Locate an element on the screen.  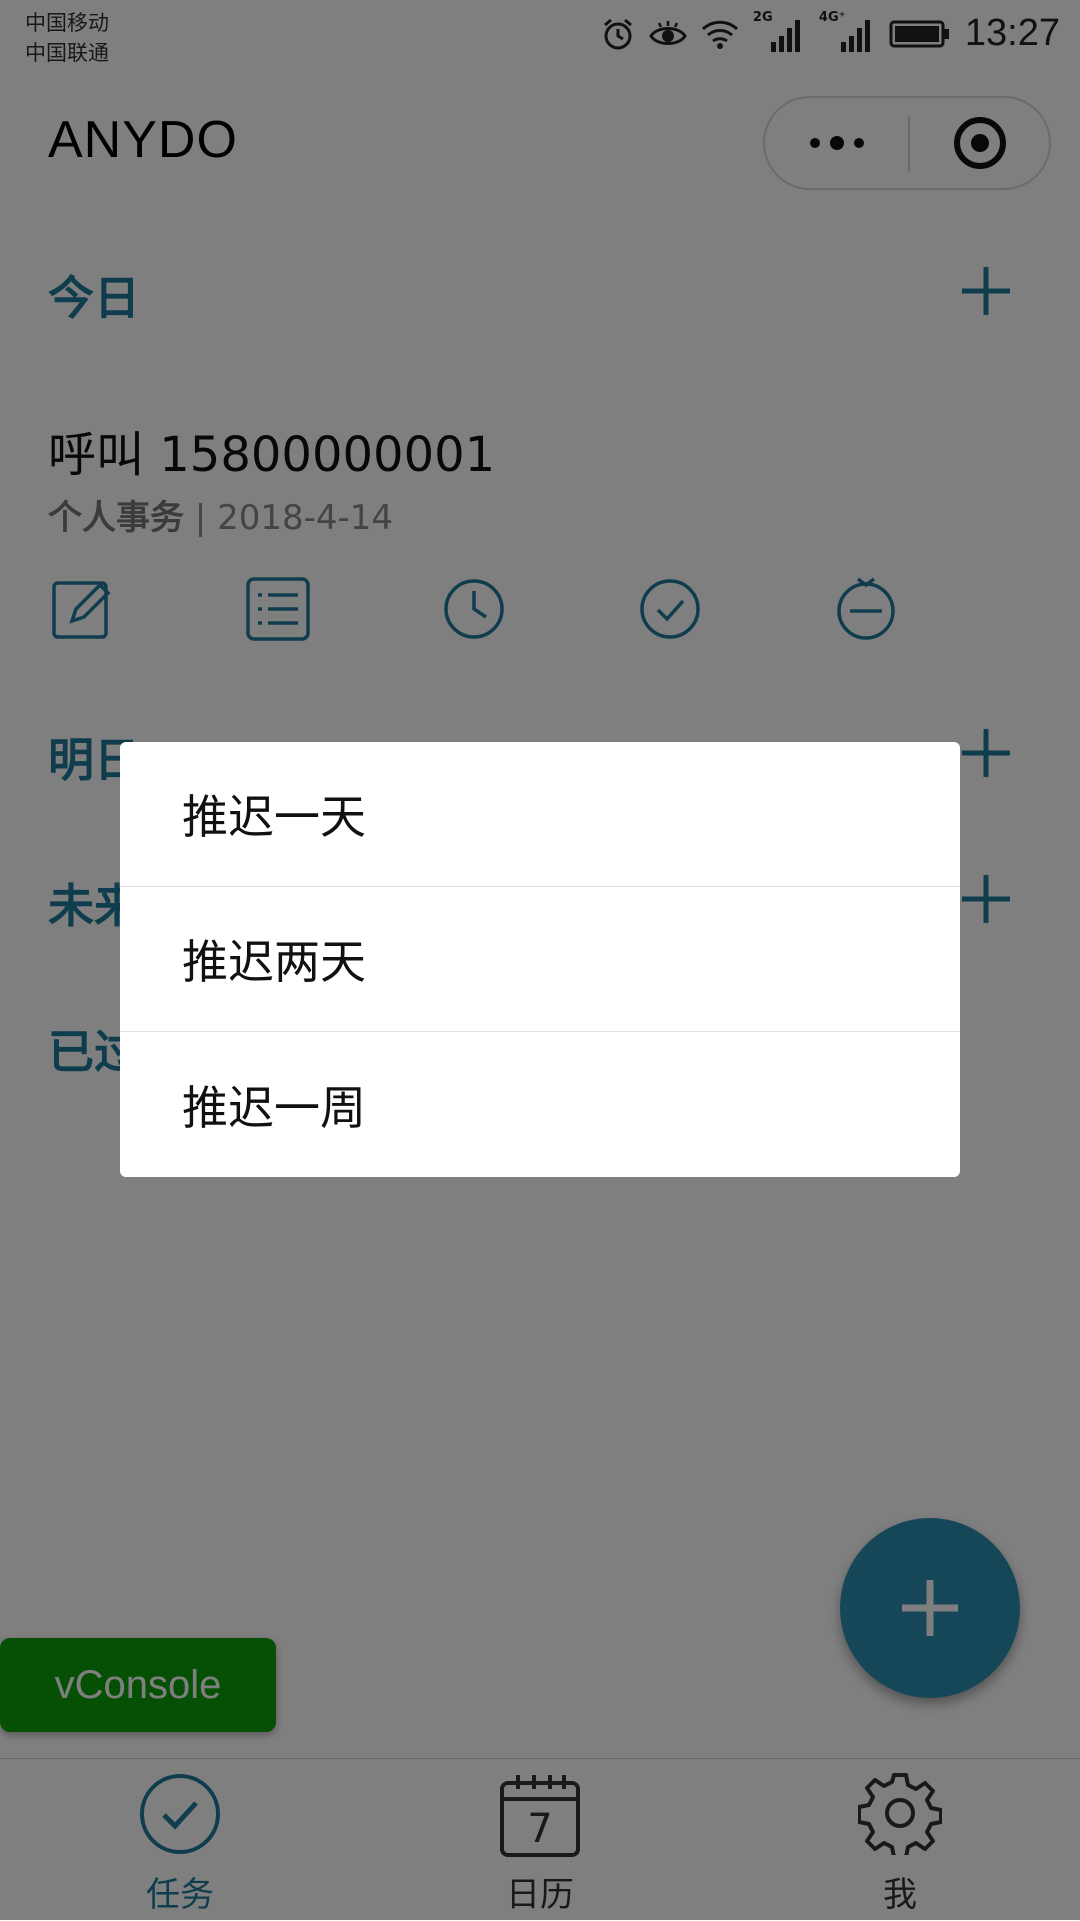
postpone-one-day-option: 推迟一天 is located at coordinates (540, 814).